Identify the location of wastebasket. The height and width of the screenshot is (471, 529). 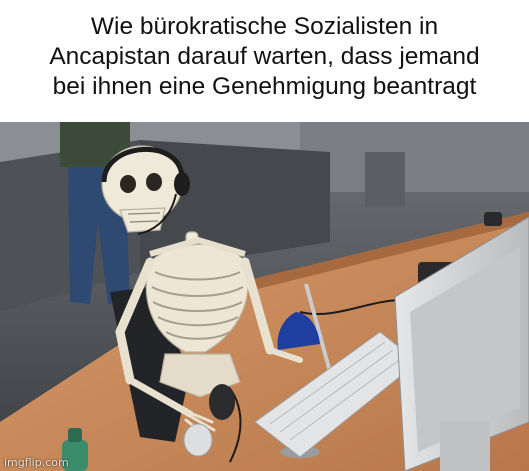
(385, 179).